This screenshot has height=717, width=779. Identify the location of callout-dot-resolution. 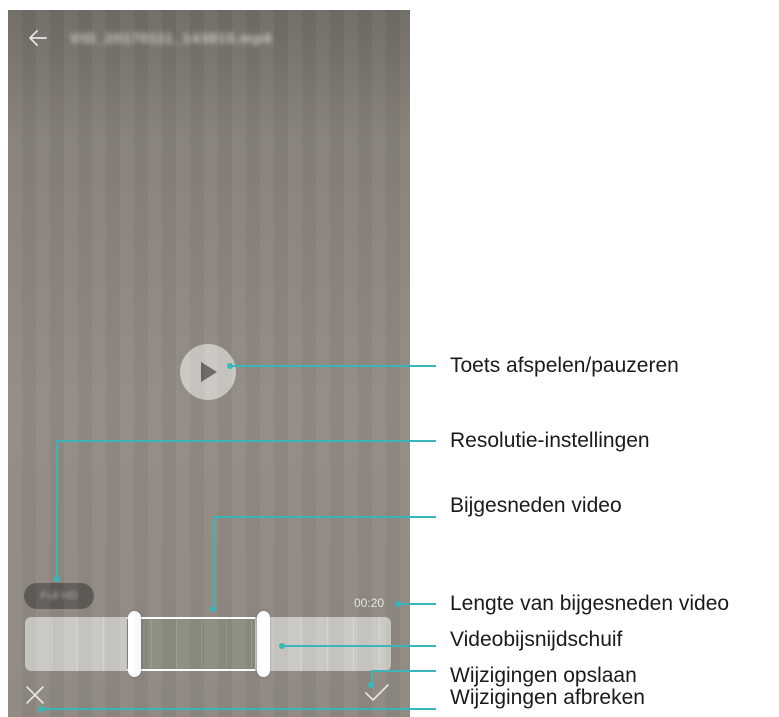
(57, 579).